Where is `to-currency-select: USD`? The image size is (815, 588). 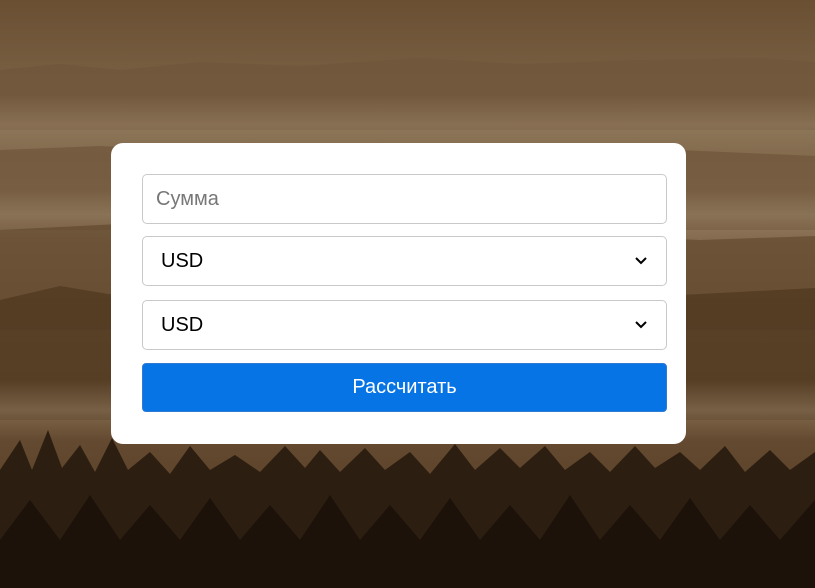
to-currency-select: USD is located at coordinates (404, 325).